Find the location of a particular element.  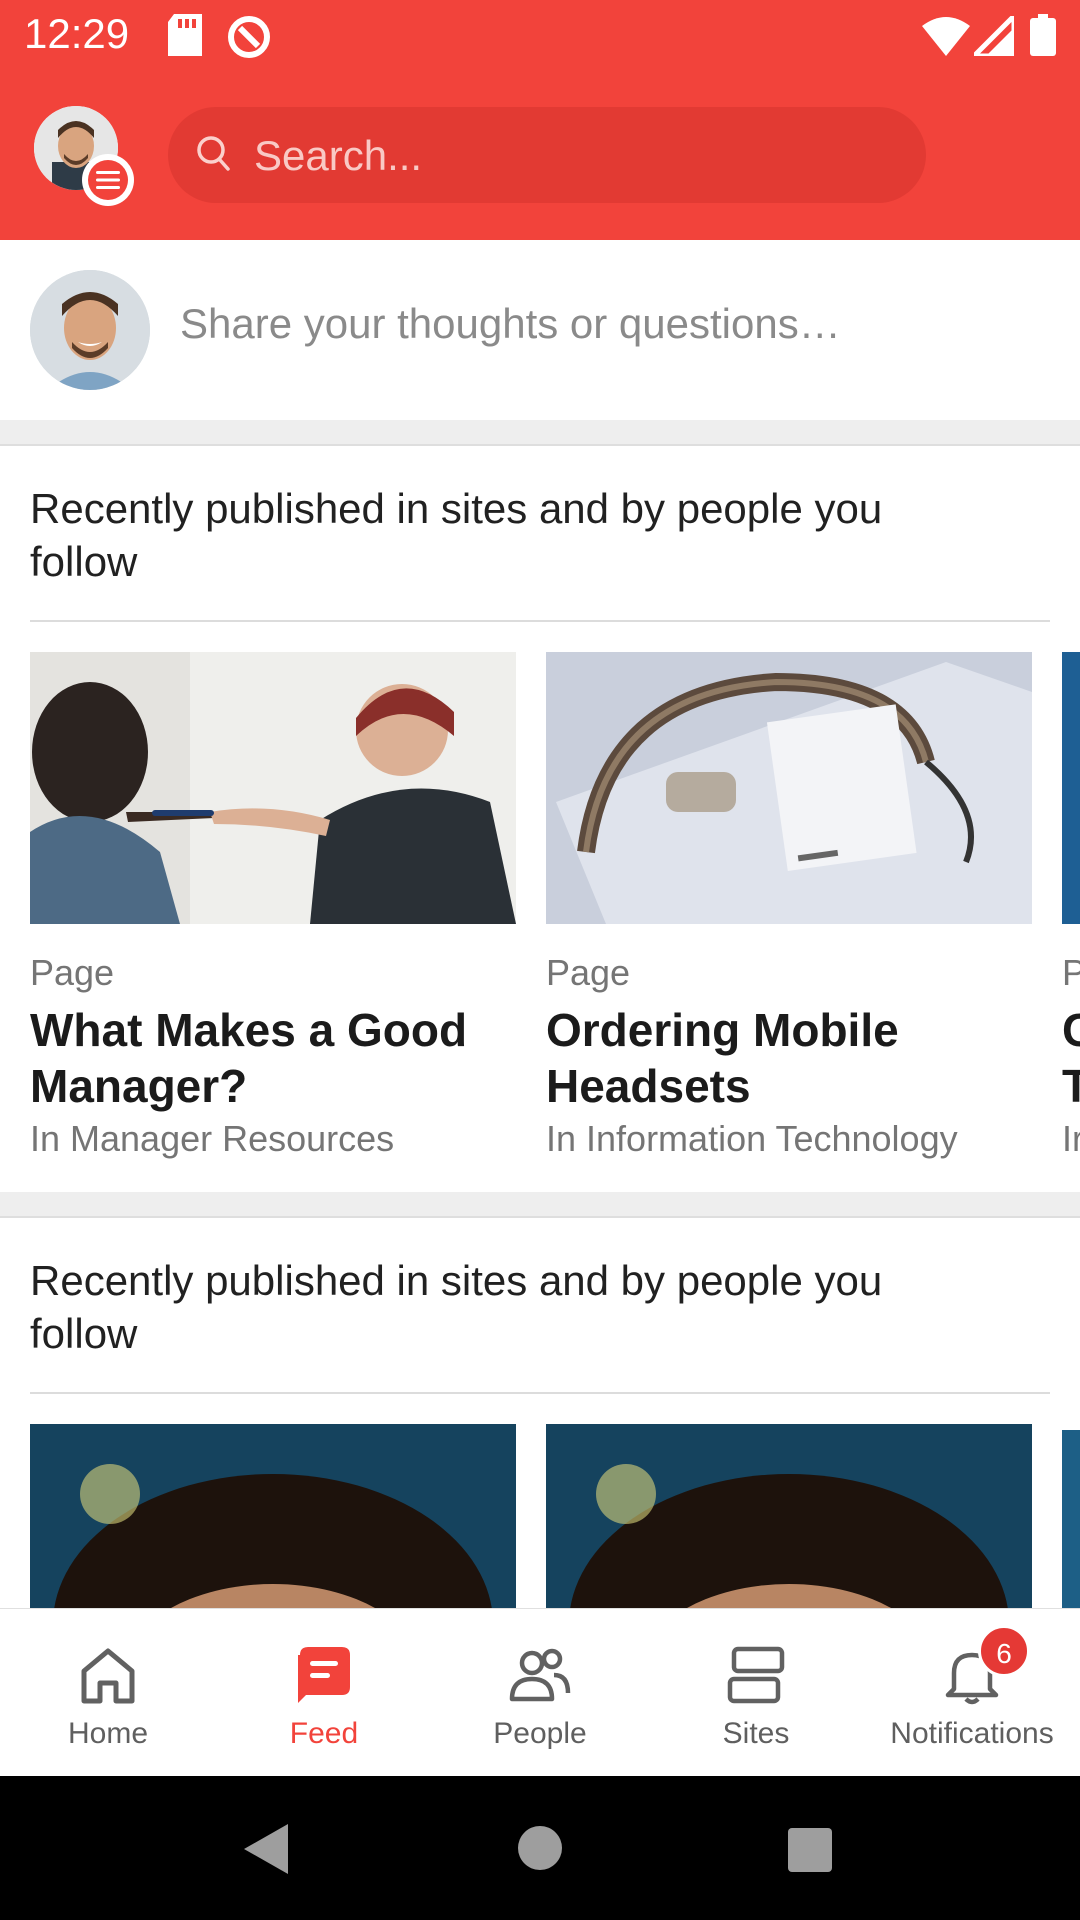

bell-icon: 6 is located at coordinates (985, 1666).